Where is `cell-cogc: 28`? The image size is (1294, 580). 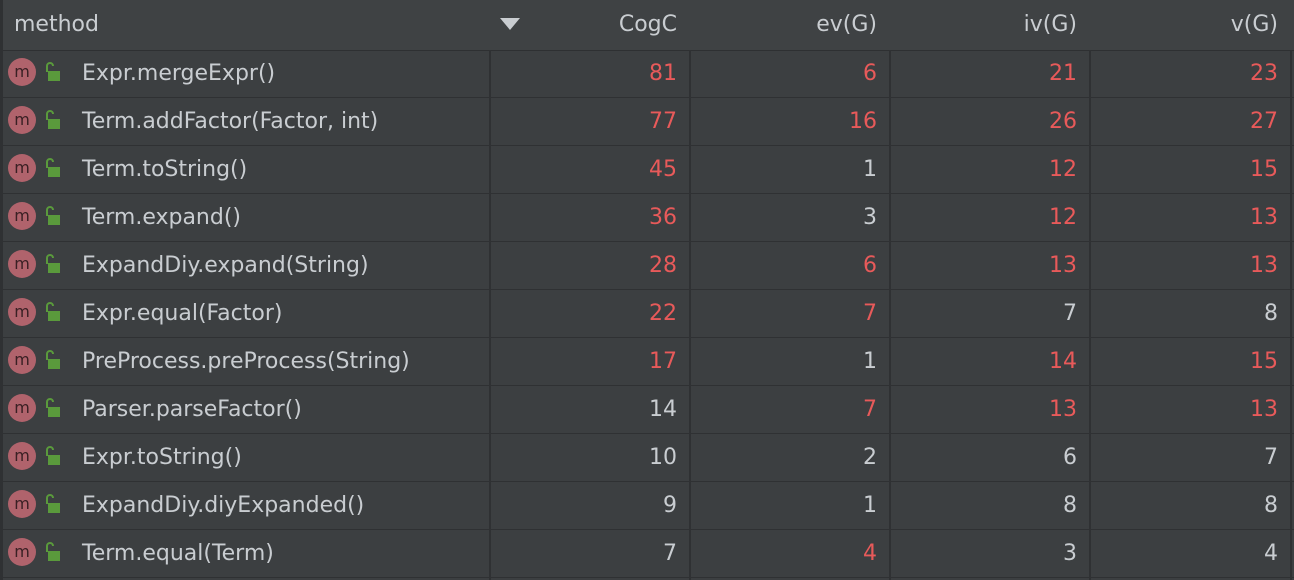
cell-cogc: 28 is located at coordinates (663, 265).